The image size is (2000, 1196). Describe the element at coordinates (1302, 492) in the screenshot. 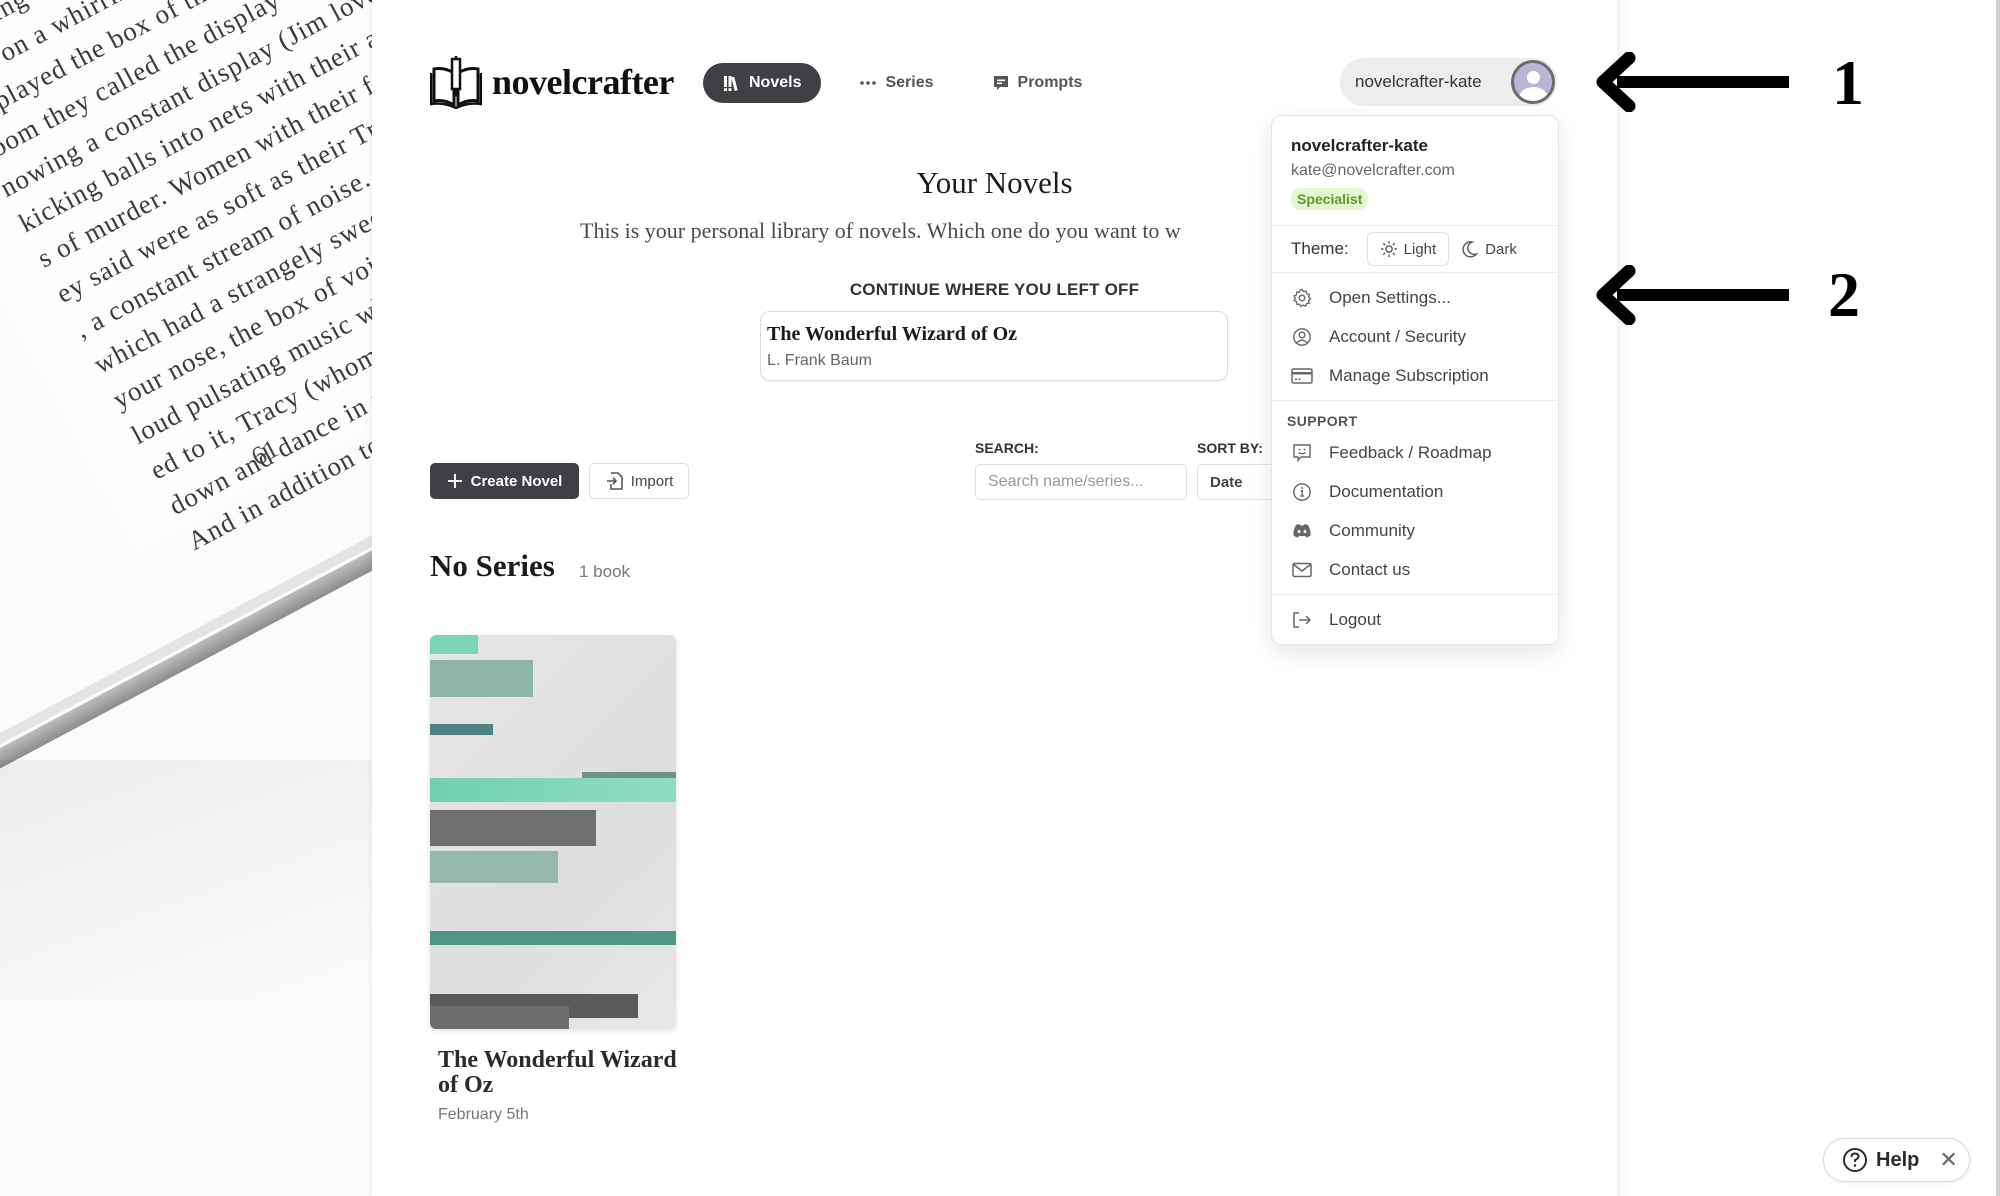

I see `info-icon` at that location.